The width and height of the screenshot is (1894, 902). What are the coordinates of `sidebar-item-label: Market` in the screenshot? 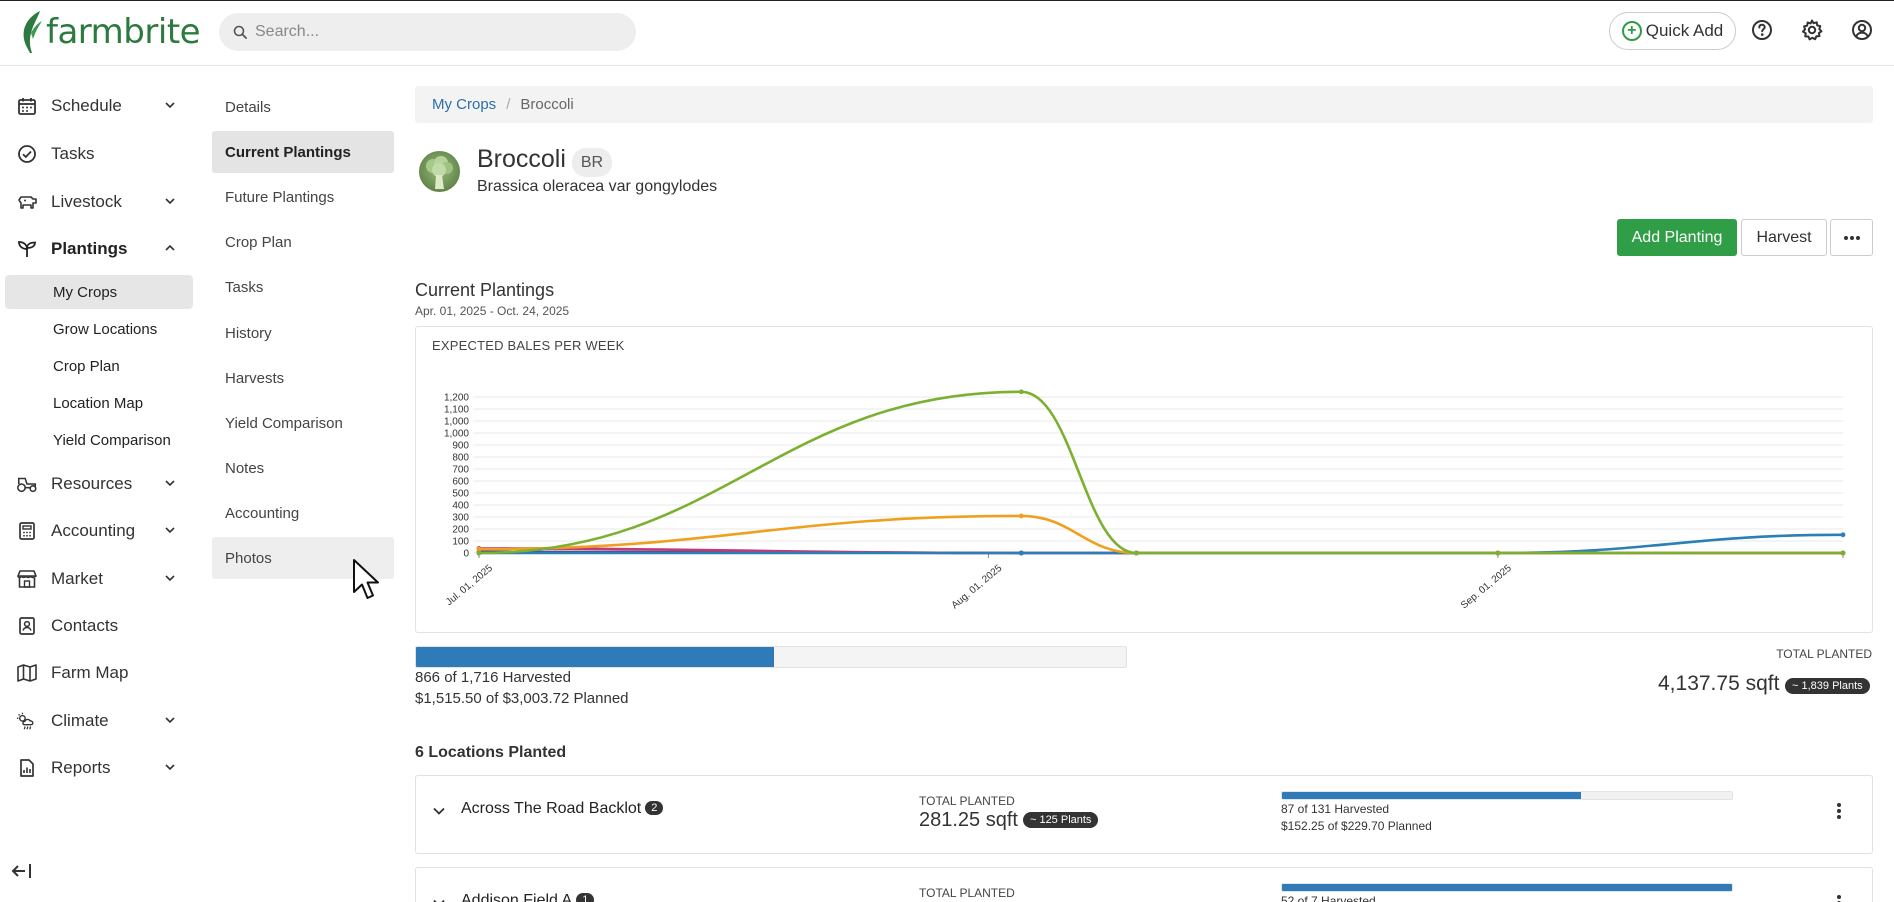 It's located at (77, 578).